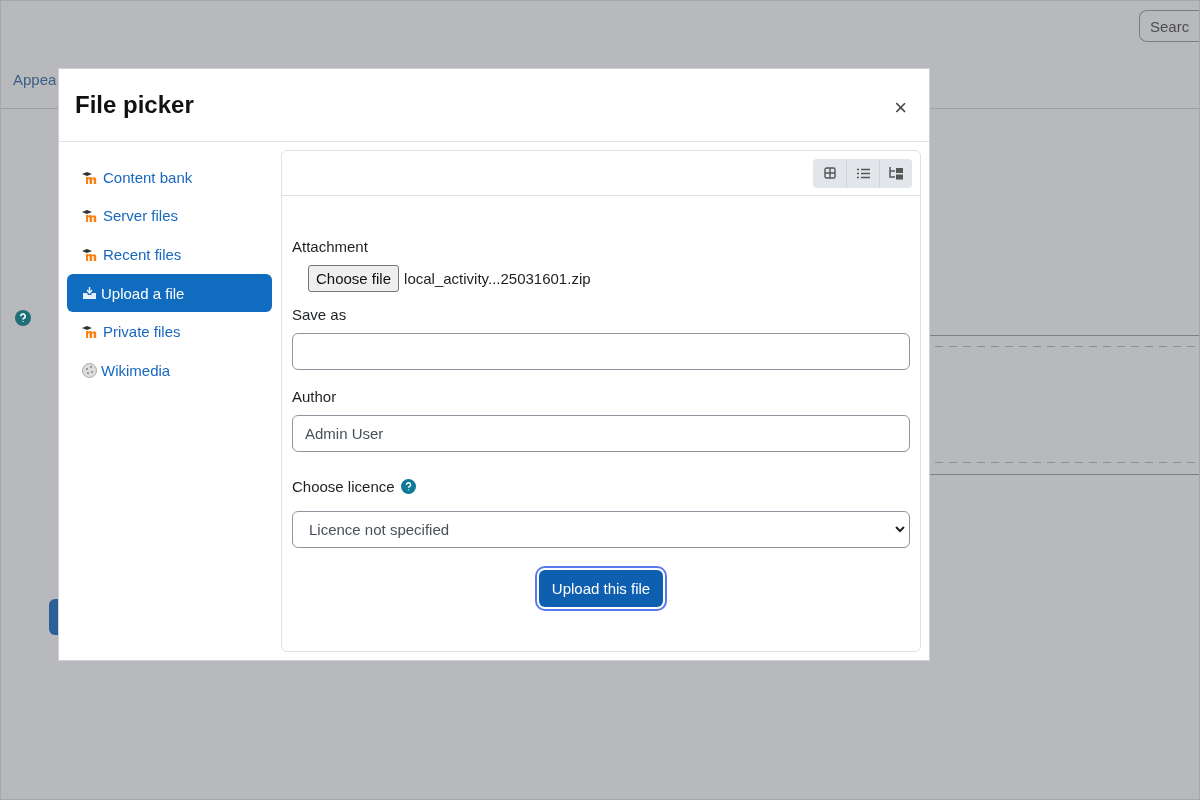  I want to click on repository-item: Recent files, so click(169, 254).